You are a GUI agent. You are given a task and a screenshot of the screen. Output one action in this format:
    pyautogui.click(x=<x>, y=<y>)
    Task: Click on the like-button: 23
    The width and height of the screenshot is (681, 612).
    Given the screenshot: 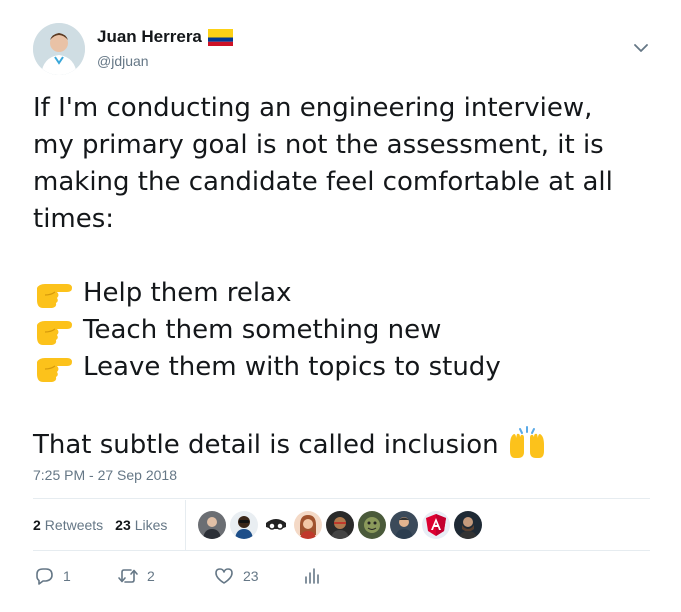 What is the action you would take?
    pyautogui.click(x=236, y=576)
    